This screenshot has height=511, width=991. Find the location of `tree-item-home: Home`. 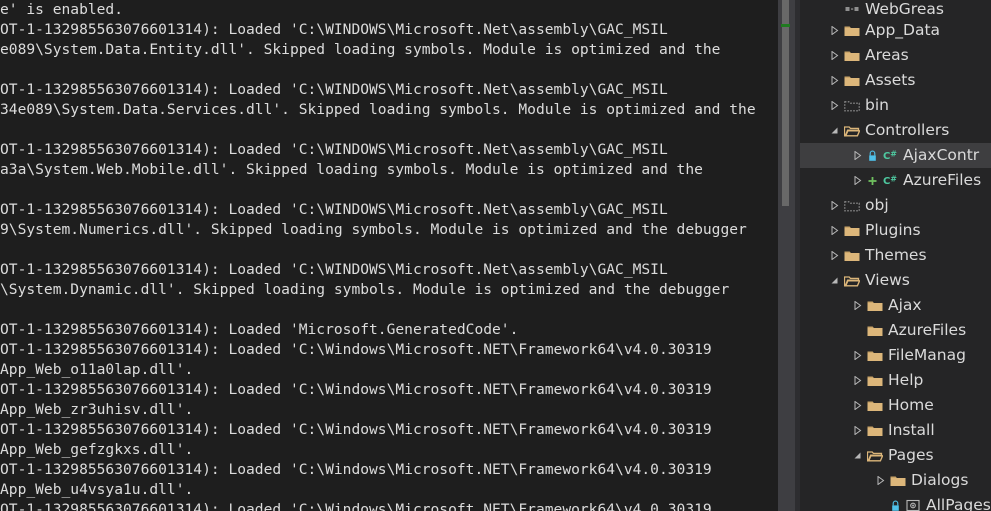

tree-item-home: Home is located at coordinates (895, 405).